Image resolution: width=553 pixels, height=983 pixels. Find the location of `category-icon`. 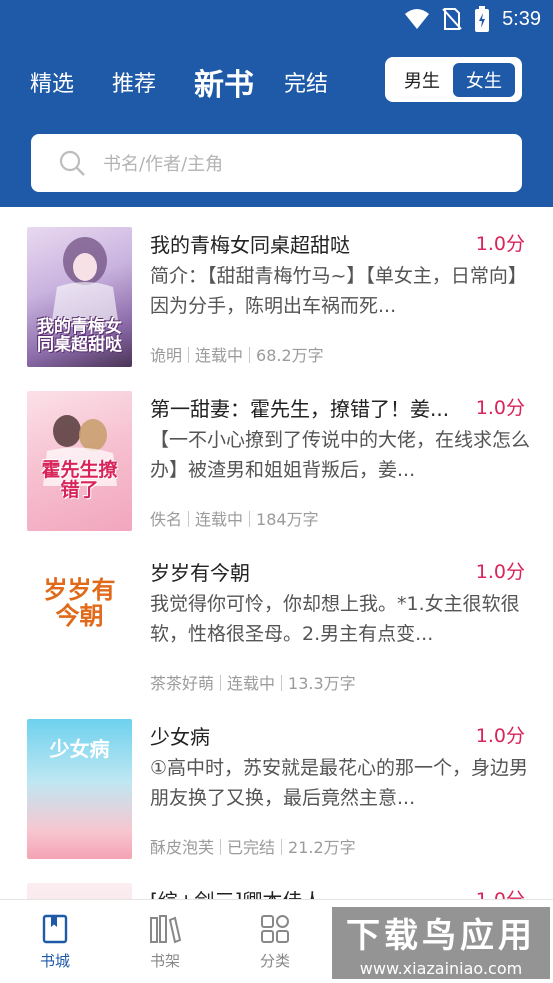

category-icon is located at coordinates (275, 929).